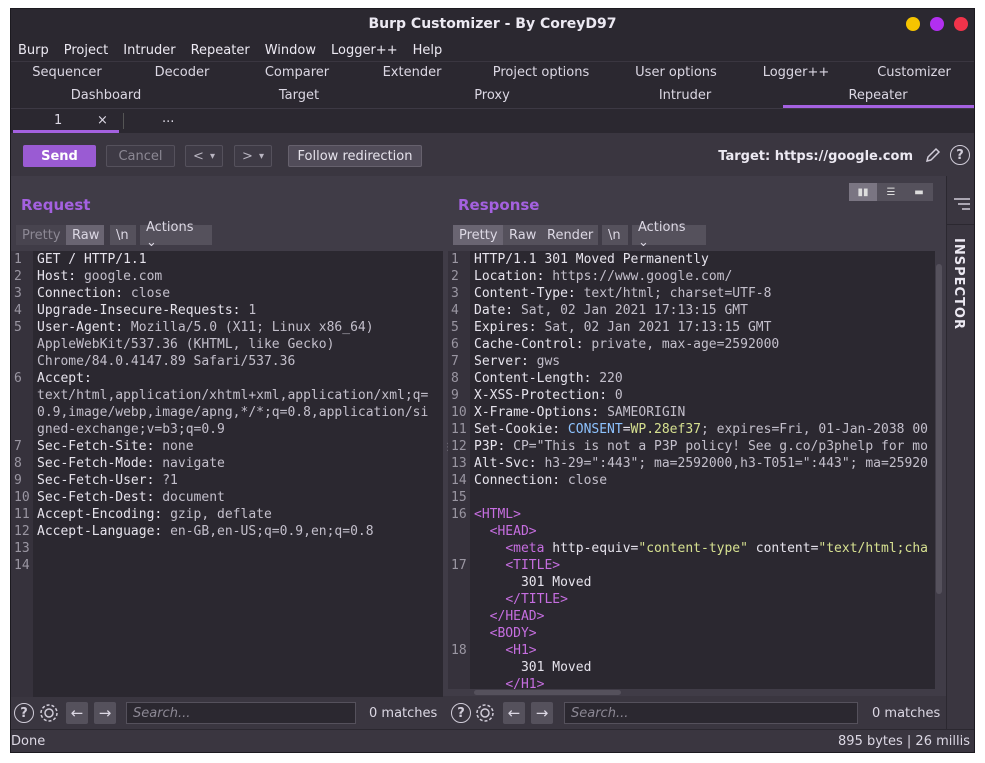 The width and height of the screenshot is (985, 763). Describe the element at coordinates (204, 156) in the screenshot. I see `history-back-button: < ▾` at that location.